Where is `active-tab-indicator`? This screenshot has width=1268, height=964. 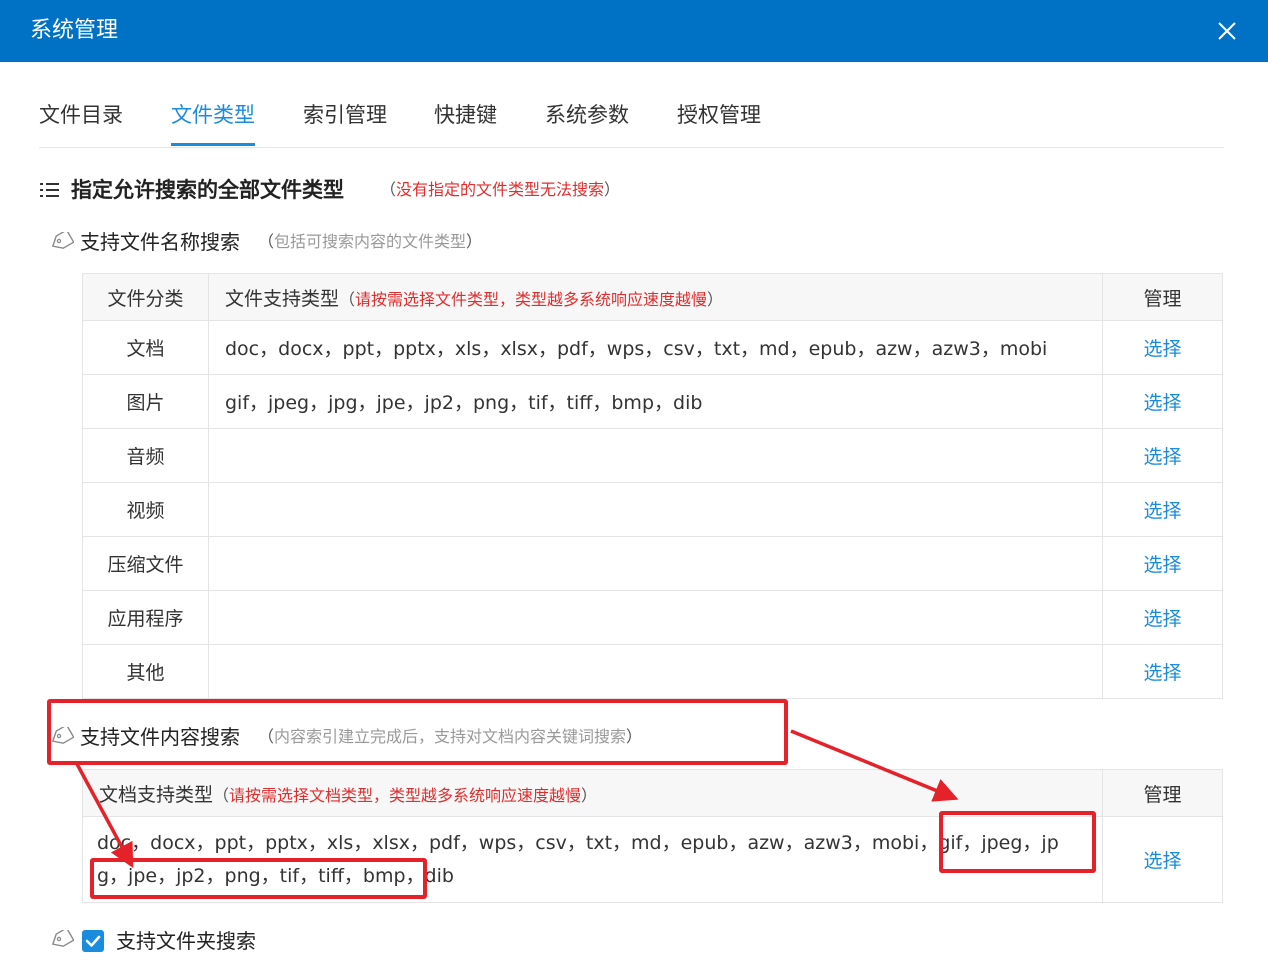 active-tab-indicator is located at coordinates (213, 144).